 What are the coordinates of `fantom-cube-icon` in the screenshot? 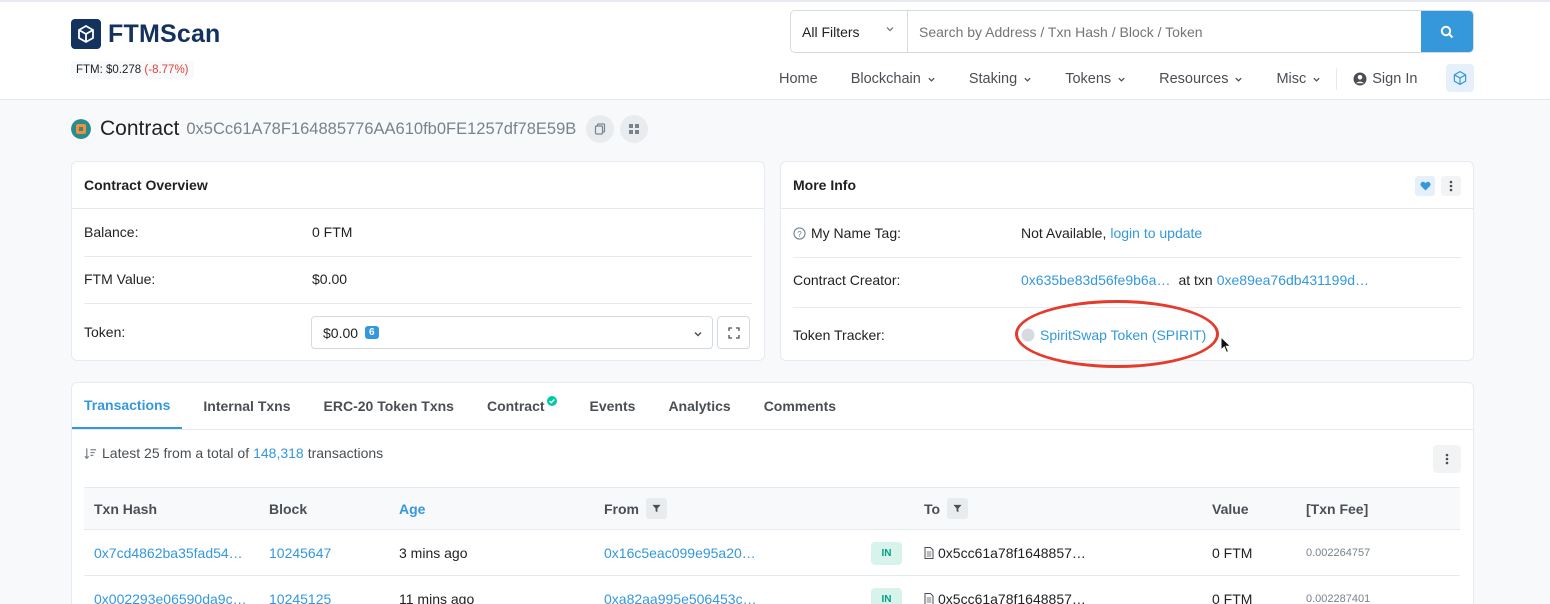 It's located at (1460, 78).